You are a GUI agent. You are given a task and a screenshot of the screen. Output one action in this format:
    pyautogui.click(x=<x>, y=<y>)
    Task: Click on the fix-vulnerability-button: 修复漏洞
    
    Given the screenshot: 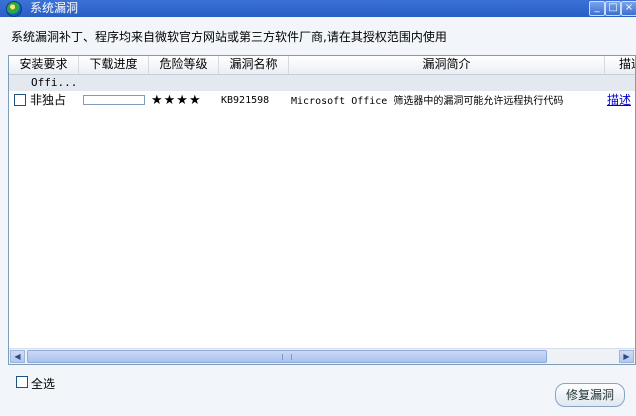 What is the action you would take?
    pyautogui.click(x=590, y=395)
    